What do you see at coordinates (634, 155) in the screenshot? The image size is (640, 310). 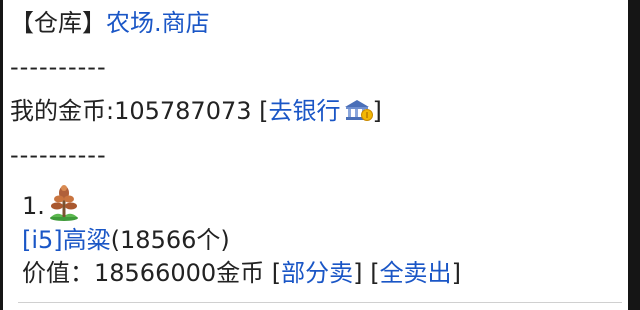 I see `right-frame-edge` at bounding box center [634, 155].